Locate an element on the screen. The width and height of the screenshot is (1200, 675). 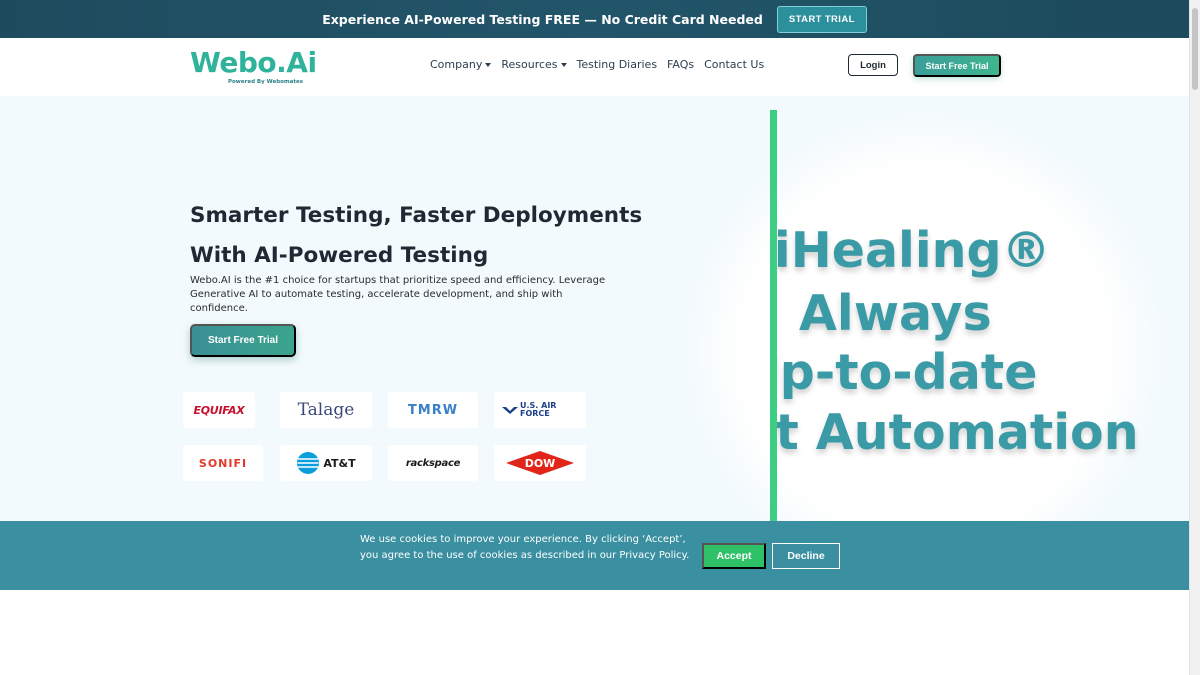
equifax-logo-text: EQUIFAX is located at coordinates (219, 410).